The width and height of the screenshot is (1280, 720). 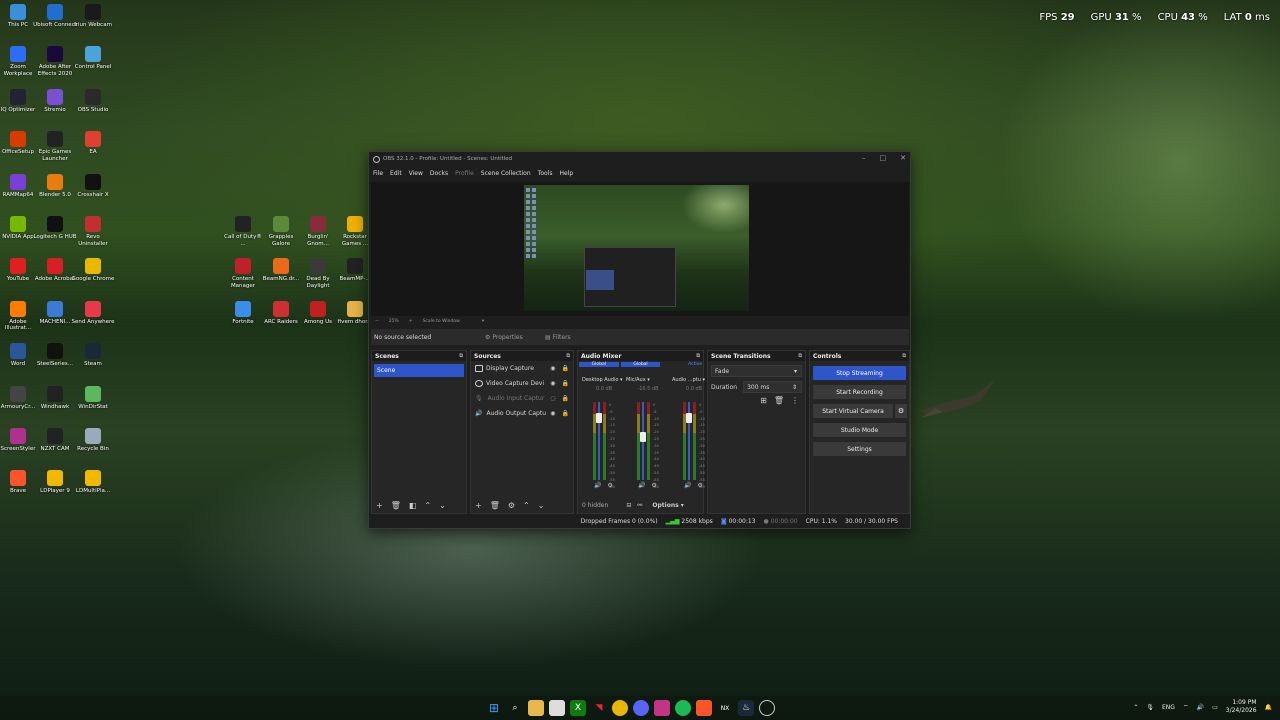 What do you see at coordinates (413, 505) in the screenshot?
I see `filter-icon: ◧` at bounding box center [413, 505].